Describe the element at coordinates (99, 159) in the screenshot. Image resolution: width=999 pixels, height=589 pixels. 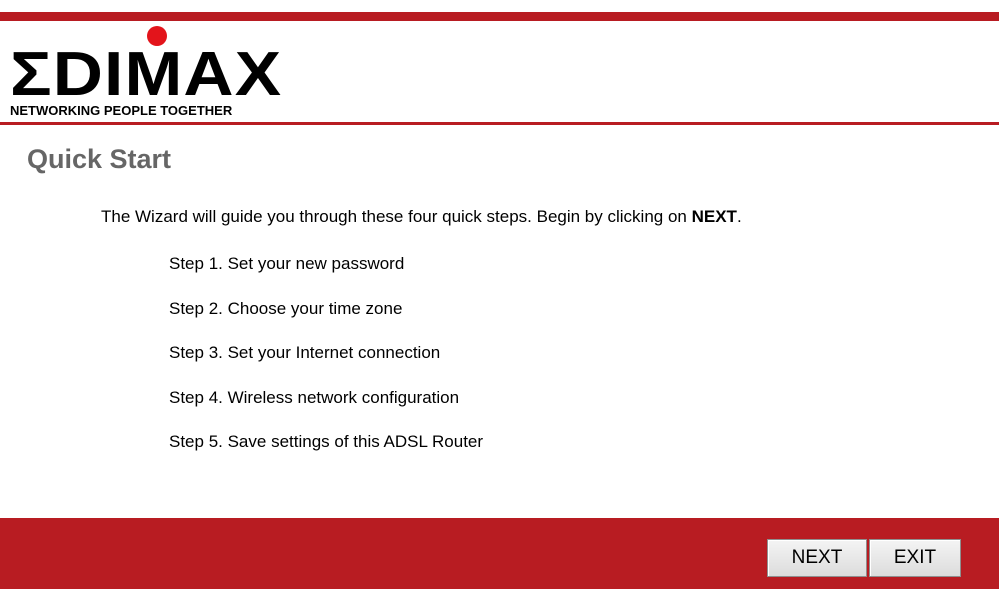
I see `page-title: Quick Start` at that location.